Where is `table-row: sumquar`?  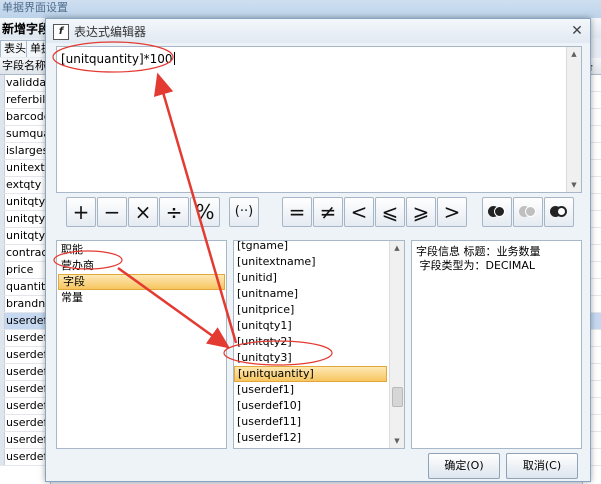
table-row: sumquar is located at coordinates (25, 134).